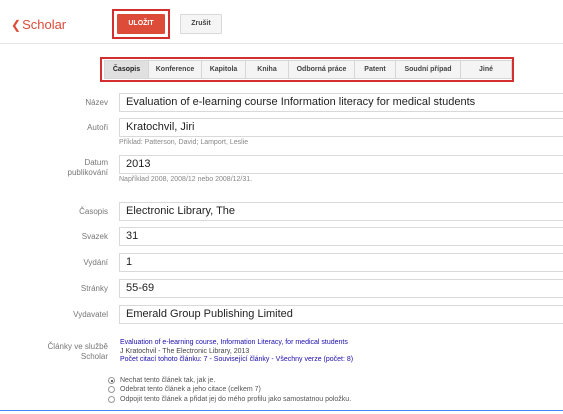 Image resolution: width=563 pixels, height=414 pixels. What do you see at coordinates (314, 359) in the screenshot?
I see `all-versions-link: Všechny verze (počet: 8)` at bounding box center [314, 359].